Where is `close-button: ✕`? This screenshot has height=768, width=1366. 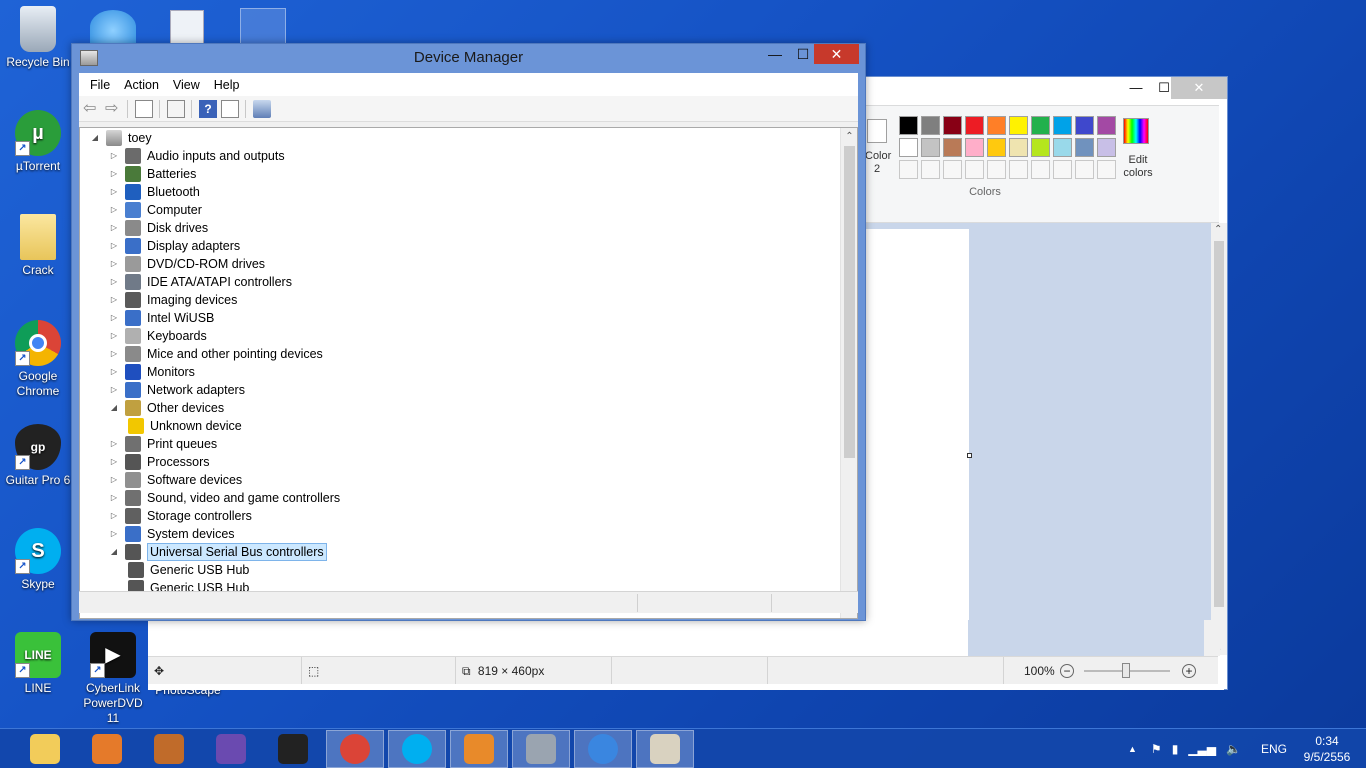
close-button: ✕ is located at coordinates (836, 54).